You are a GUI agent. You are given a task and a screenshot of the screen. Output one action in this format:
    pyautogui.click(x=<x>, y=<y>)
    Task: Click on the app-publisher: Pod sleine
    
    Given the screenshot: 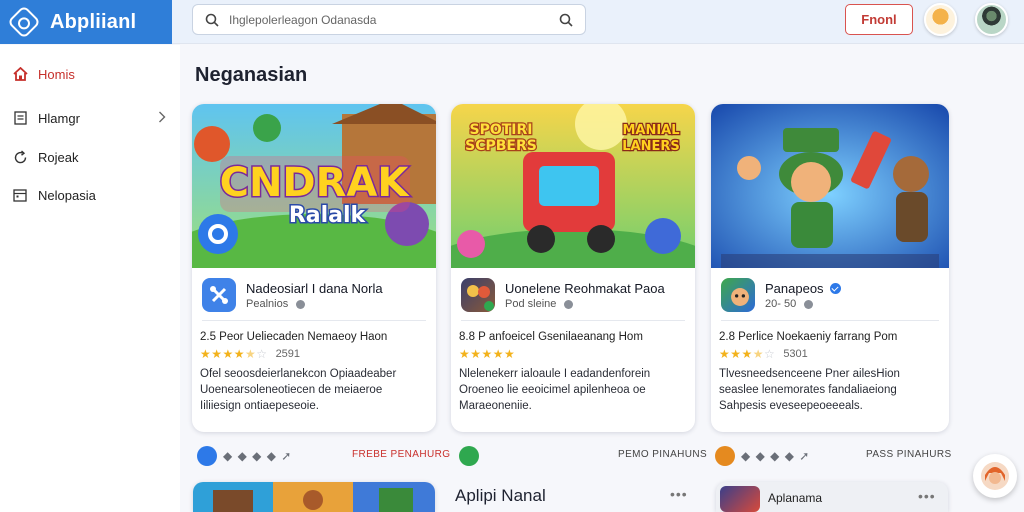 What is the action you would take?
    pyautogui.click(x=539, y=304)
    